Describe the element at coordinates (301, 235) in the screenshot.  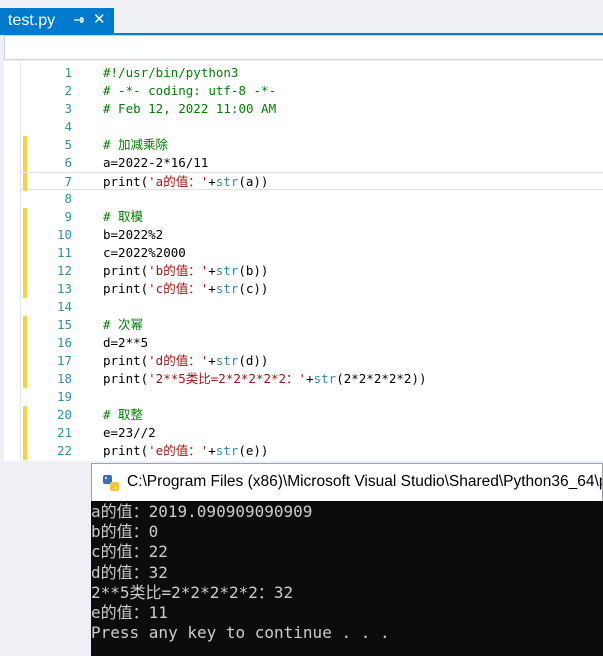
I see `code-line: 10 b=2022%2` at that location.